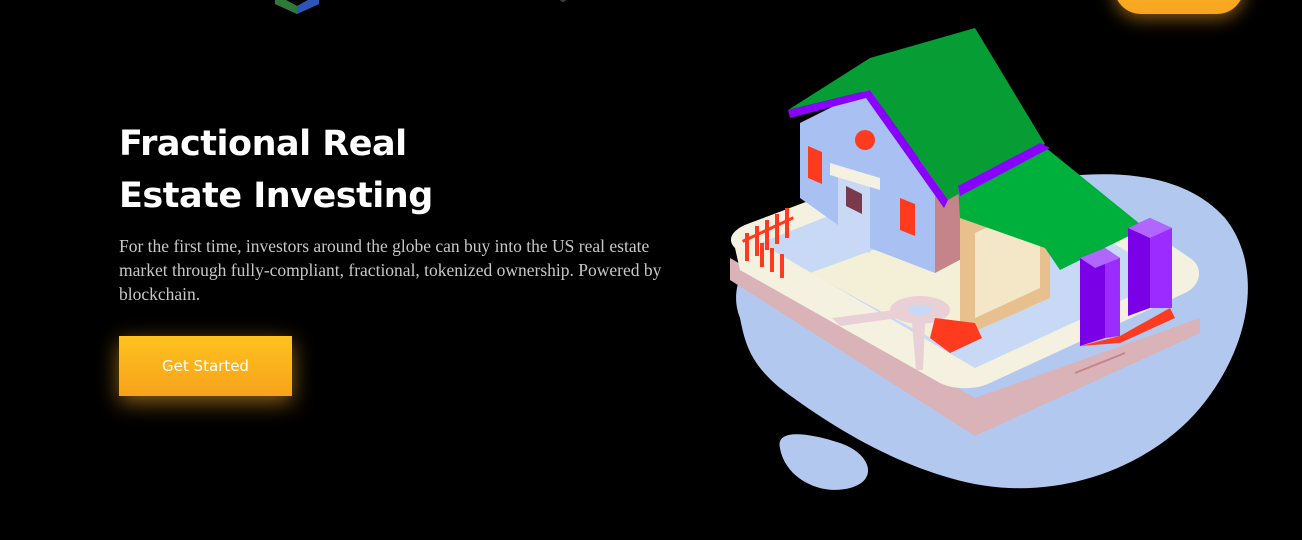 Image resolution: width=1302 pixels, height=540 pixels. What do you see at coordinates (824, 462) in the screenshot?
I see `small-blob` at bounding box center [824, 462].